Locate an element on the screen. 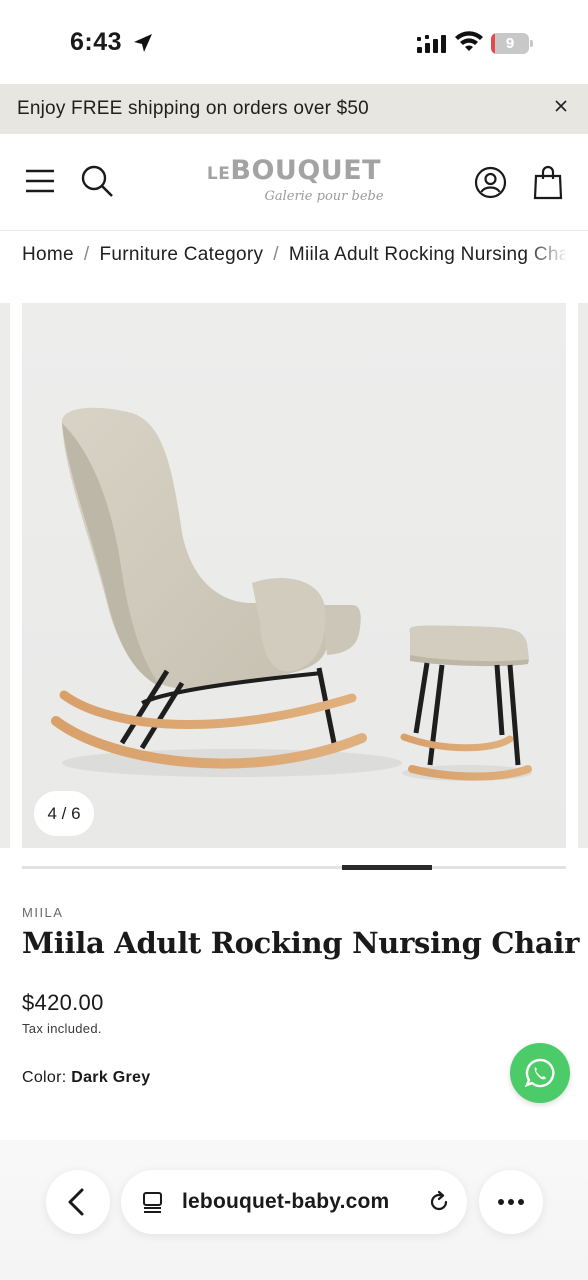 This screenshot has height=1280, width=588. site-header: LEBOUQUET Galerie pour bebe is located at coordinates (294, 182).